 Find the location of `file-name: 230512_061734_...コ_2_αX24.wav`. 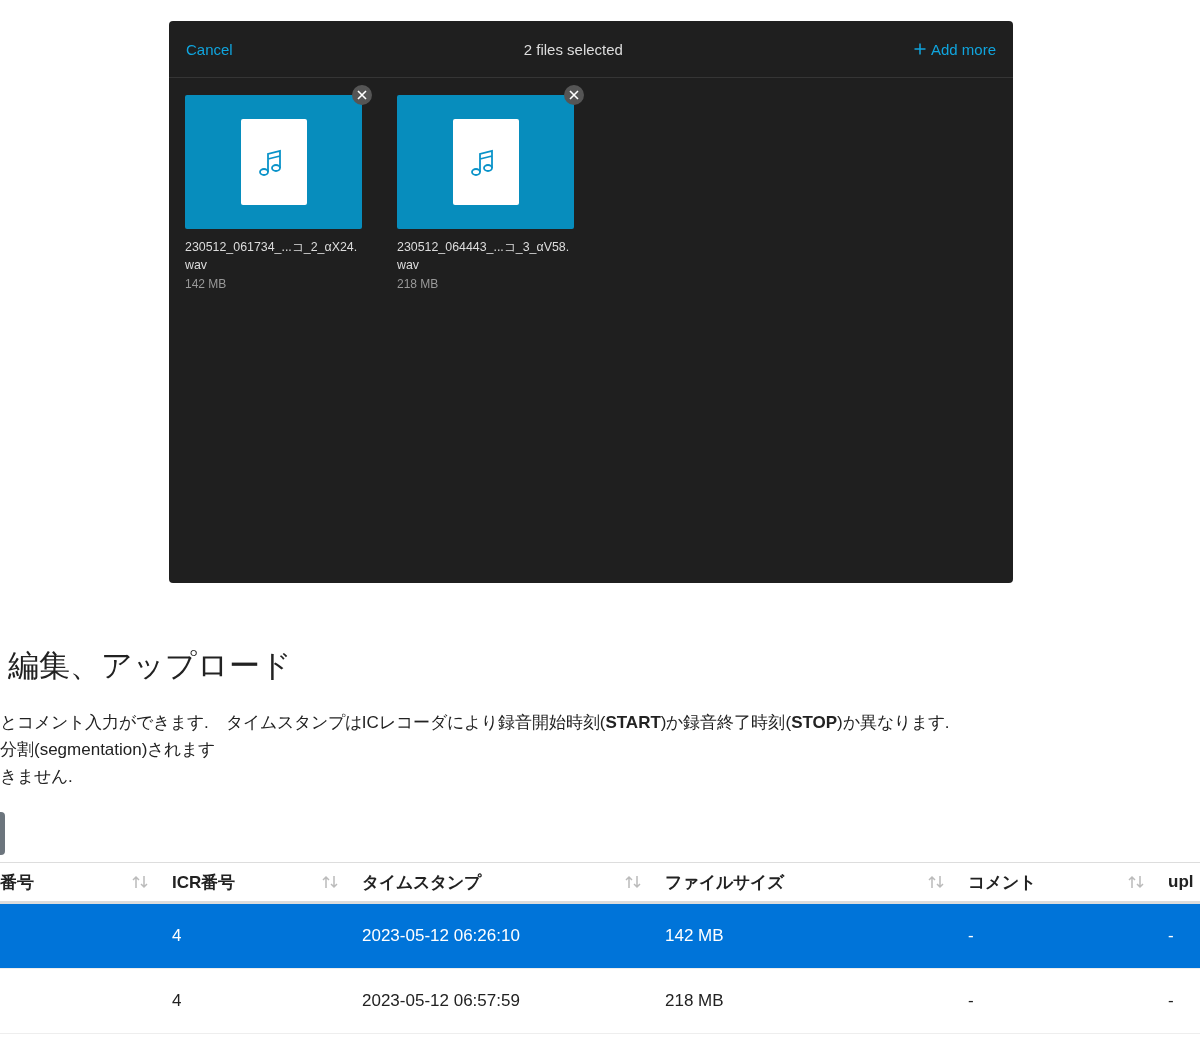

file-name: 230512_061734_...コ_2_αX24.wav is located at coordinates (272, 256).